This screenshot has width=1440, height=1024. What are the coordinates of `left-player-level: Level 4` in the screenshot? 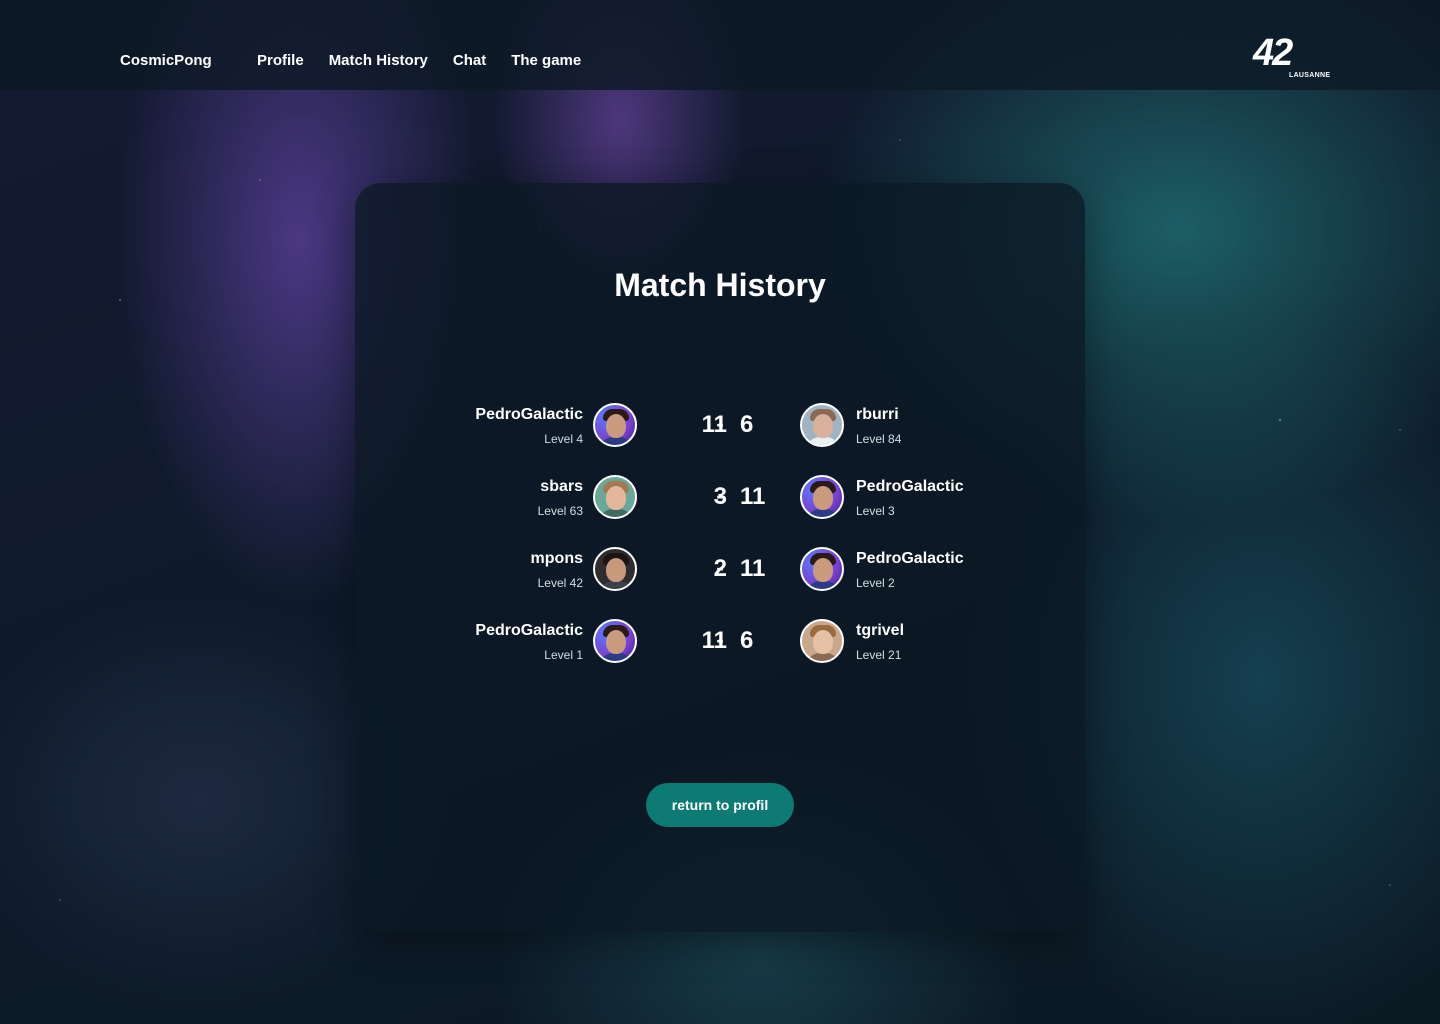 It's located at (563, 439).